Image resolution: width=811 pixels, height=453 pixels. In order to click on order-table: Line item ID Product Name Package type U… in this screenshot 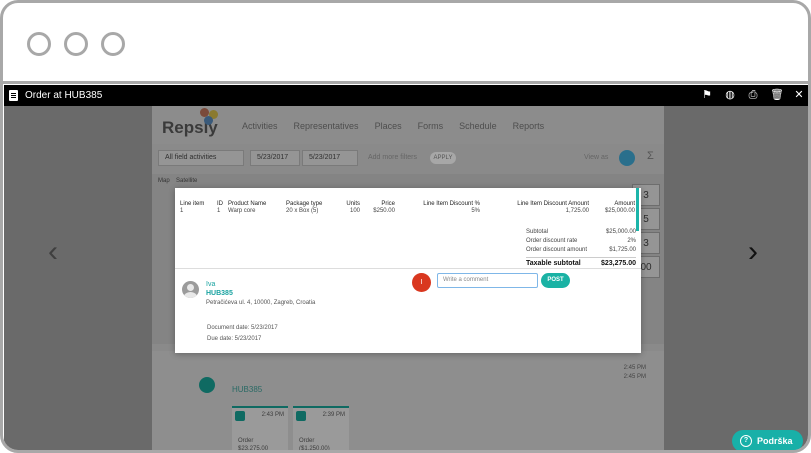, I will do `click(408, 228)`.